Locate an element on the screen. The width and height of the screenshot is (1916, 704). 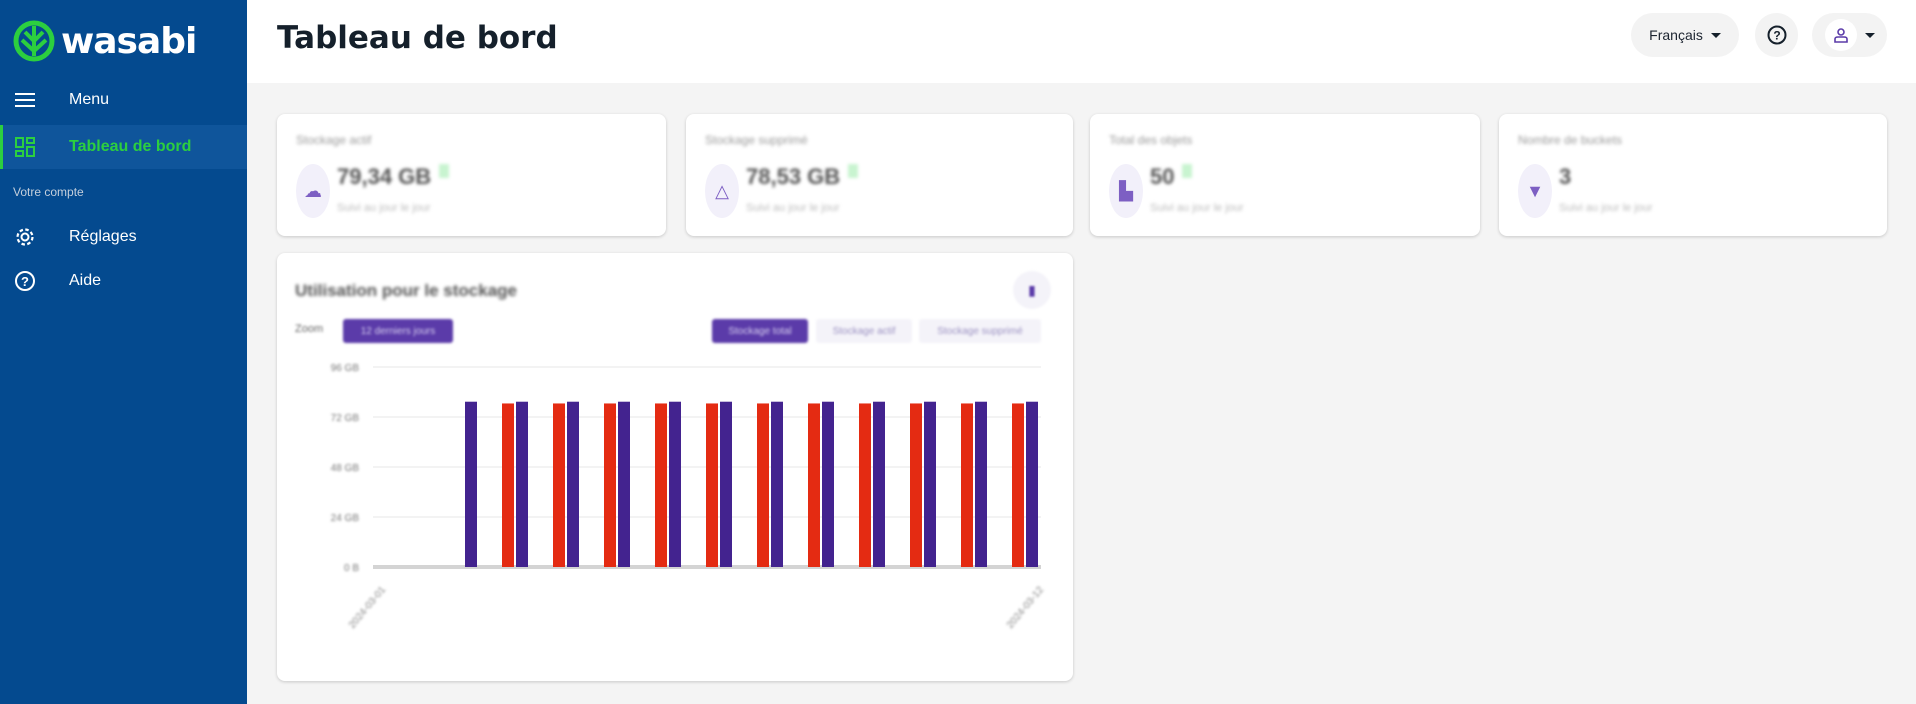
section-label: Votre compte is located at coordinates (48, 192).